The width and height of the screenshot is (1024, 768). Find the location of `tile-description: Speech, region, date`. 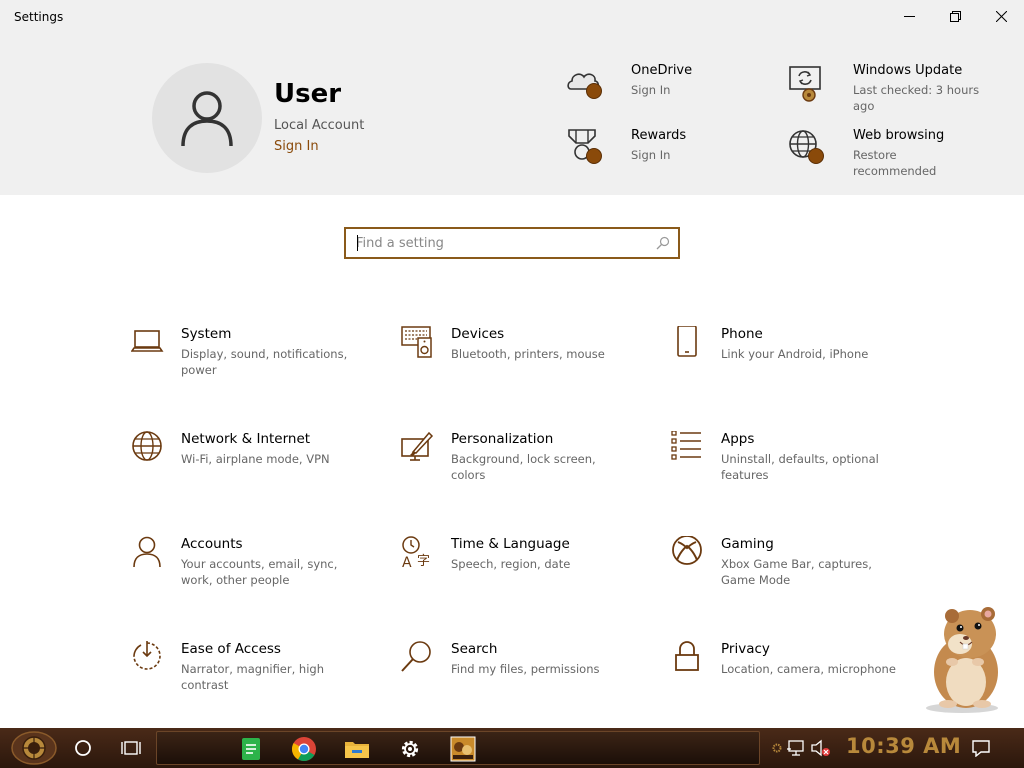

tile-description: Speech, region, date is located at coordinates (511, 564).